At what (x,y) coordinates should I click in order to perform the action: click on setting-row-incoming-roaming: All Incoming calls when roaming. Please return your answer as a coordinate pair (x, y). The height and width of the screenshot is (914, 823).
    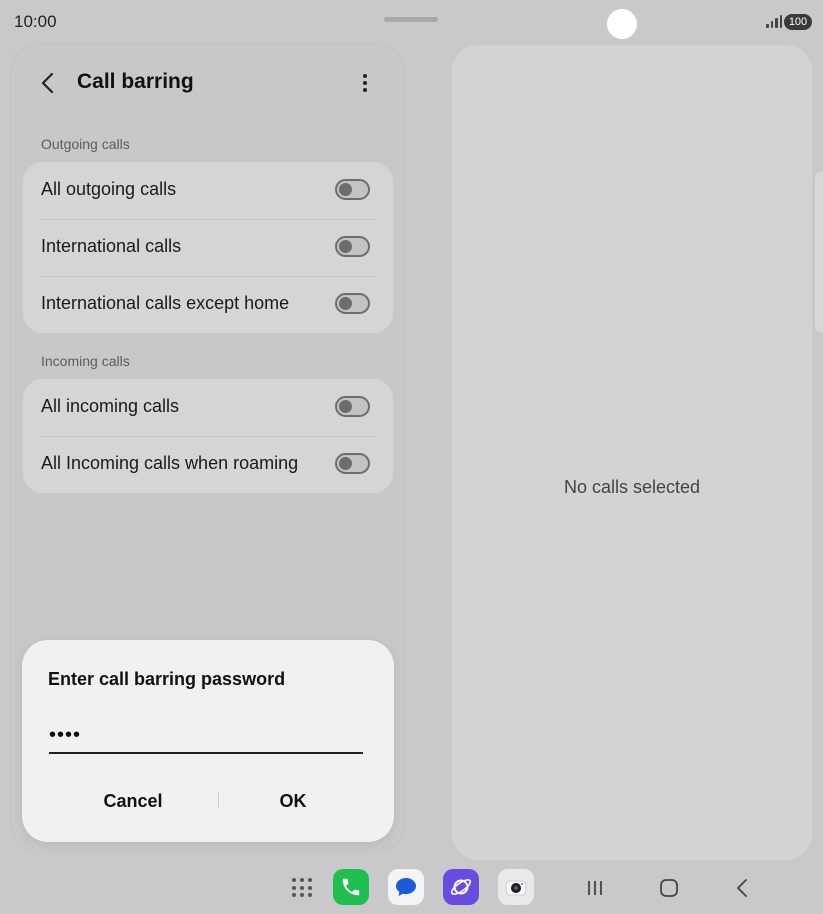
    Looking at the image, I should click on (208, 464).